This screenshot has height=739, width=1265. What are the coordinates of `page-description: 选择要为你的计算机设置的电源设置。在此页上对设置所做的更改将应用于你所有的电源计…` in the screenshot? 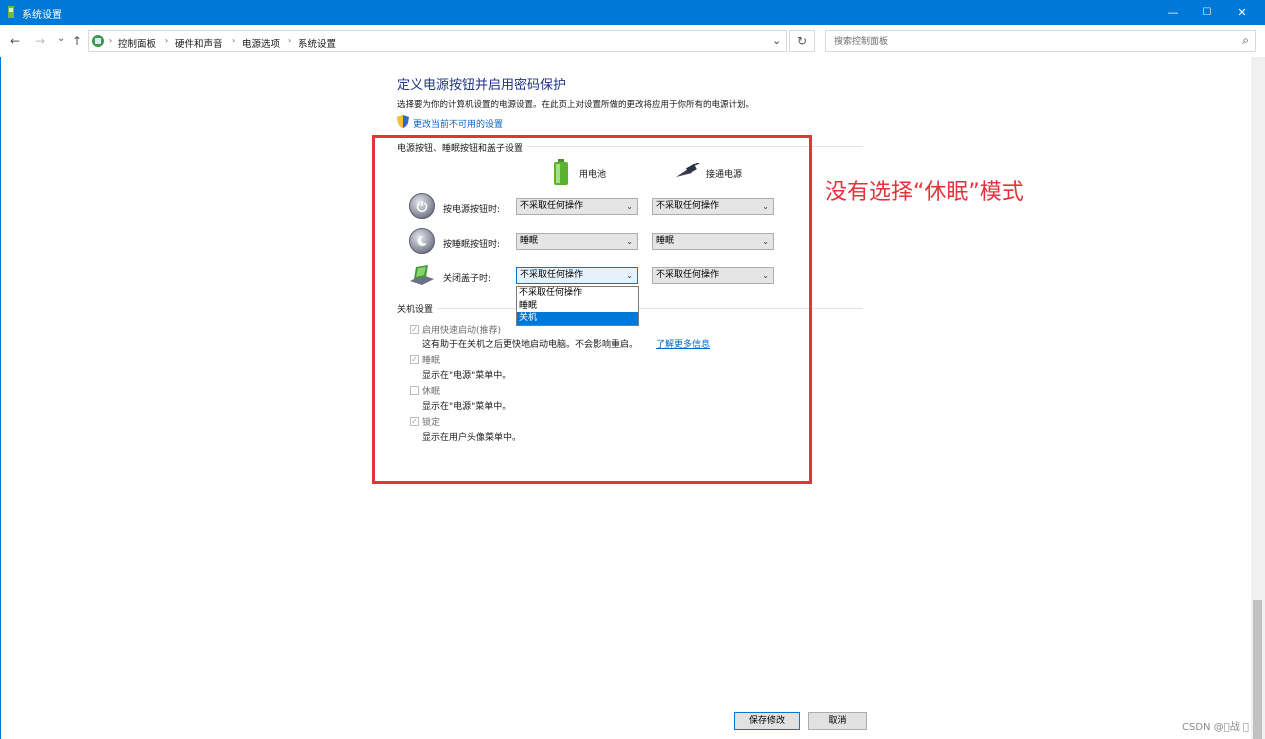 It's located at (576, 105).